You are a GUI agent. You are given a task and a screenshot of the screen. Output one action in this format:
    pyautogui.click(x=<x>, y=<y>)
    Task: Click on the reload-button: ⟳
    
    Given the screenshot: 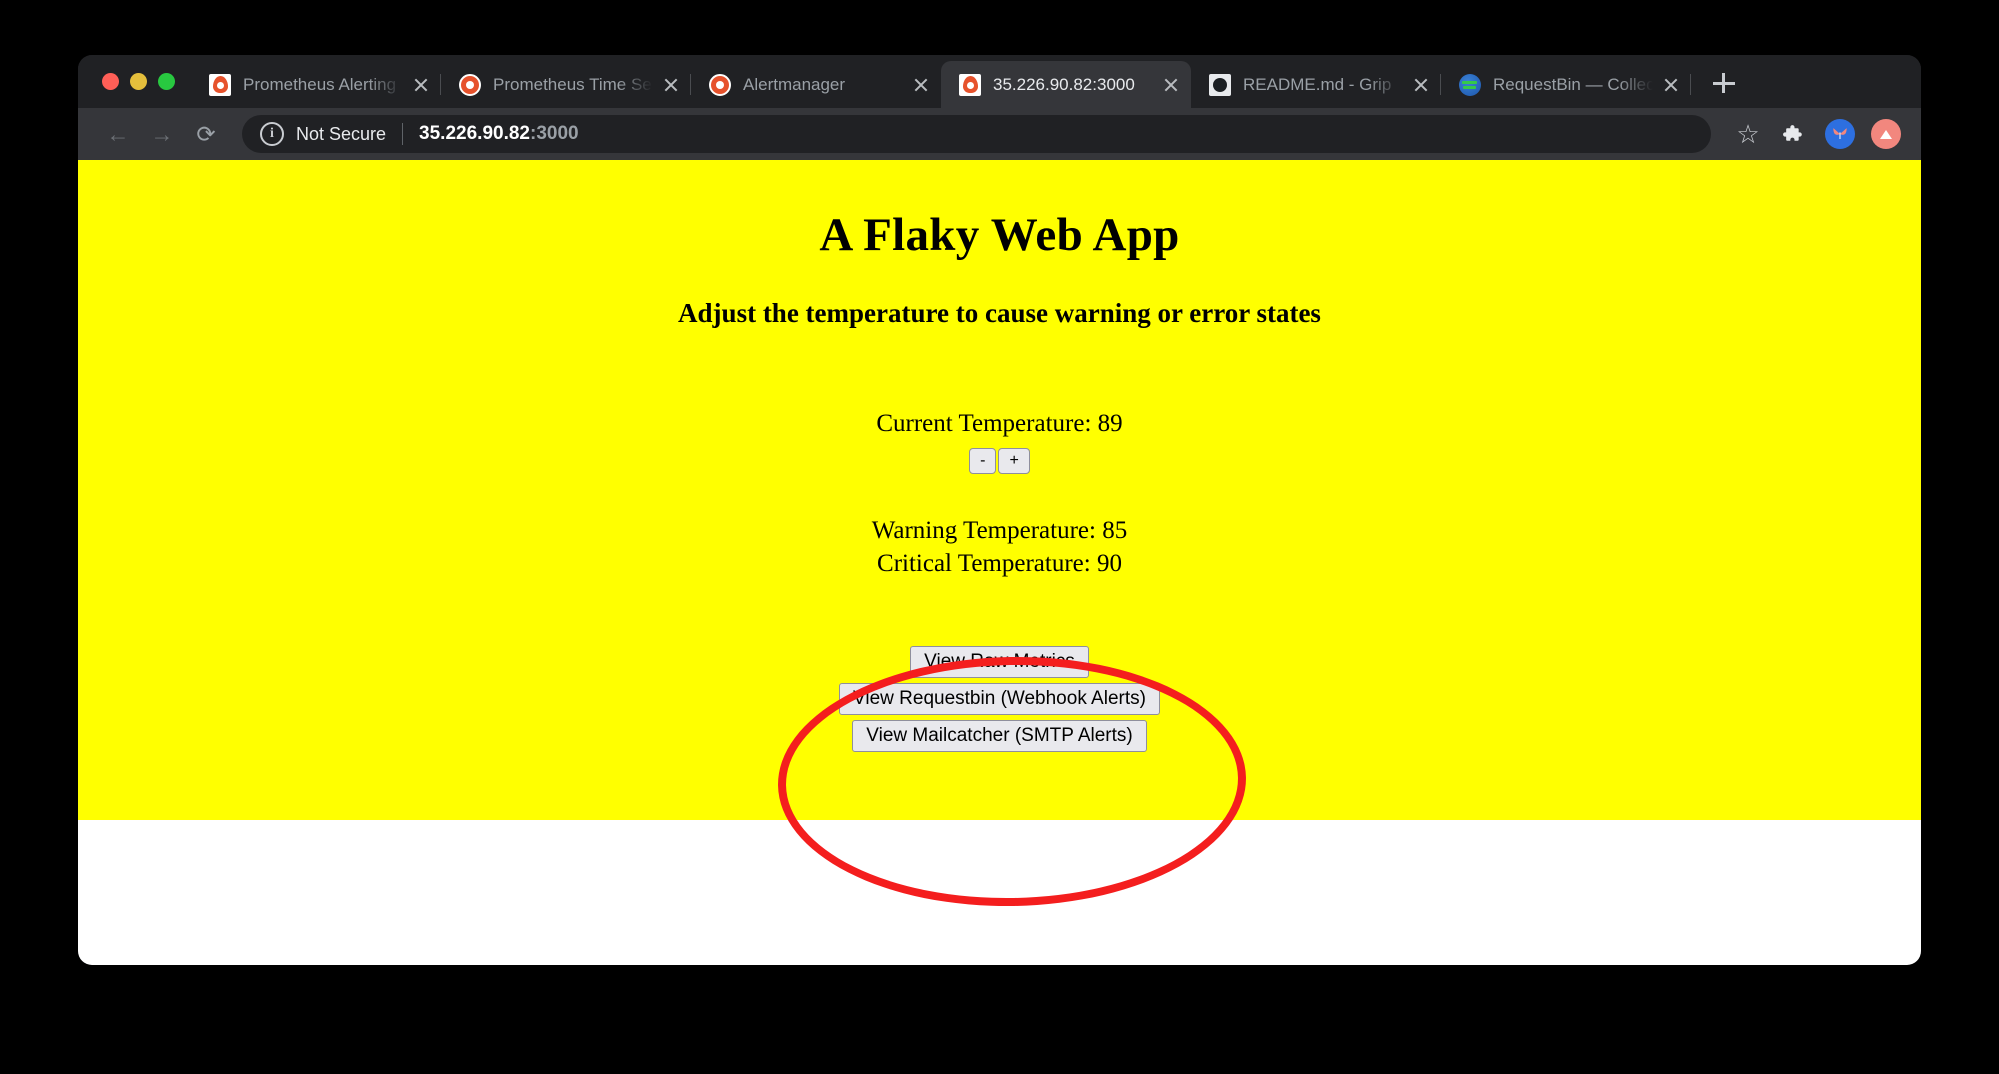 What is the action you would take?
    pyautogui.click(x=206, y=134)
    